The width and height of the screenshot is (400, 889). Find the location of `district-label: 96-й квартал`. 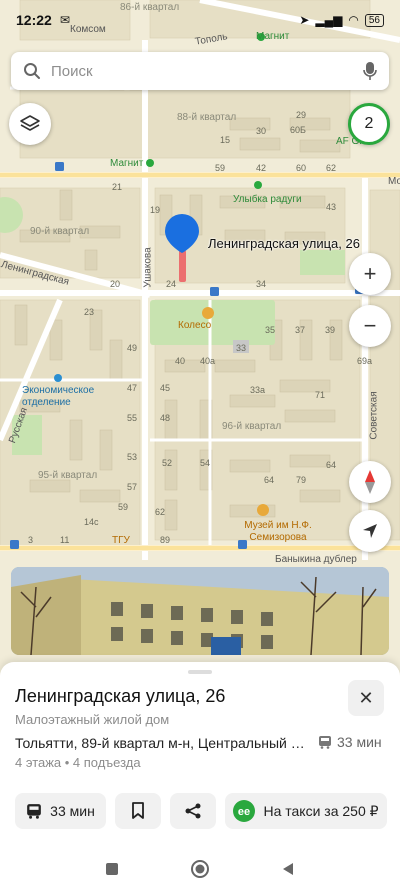

district-label: 96-й квартал is located at coordinates (252, 426).